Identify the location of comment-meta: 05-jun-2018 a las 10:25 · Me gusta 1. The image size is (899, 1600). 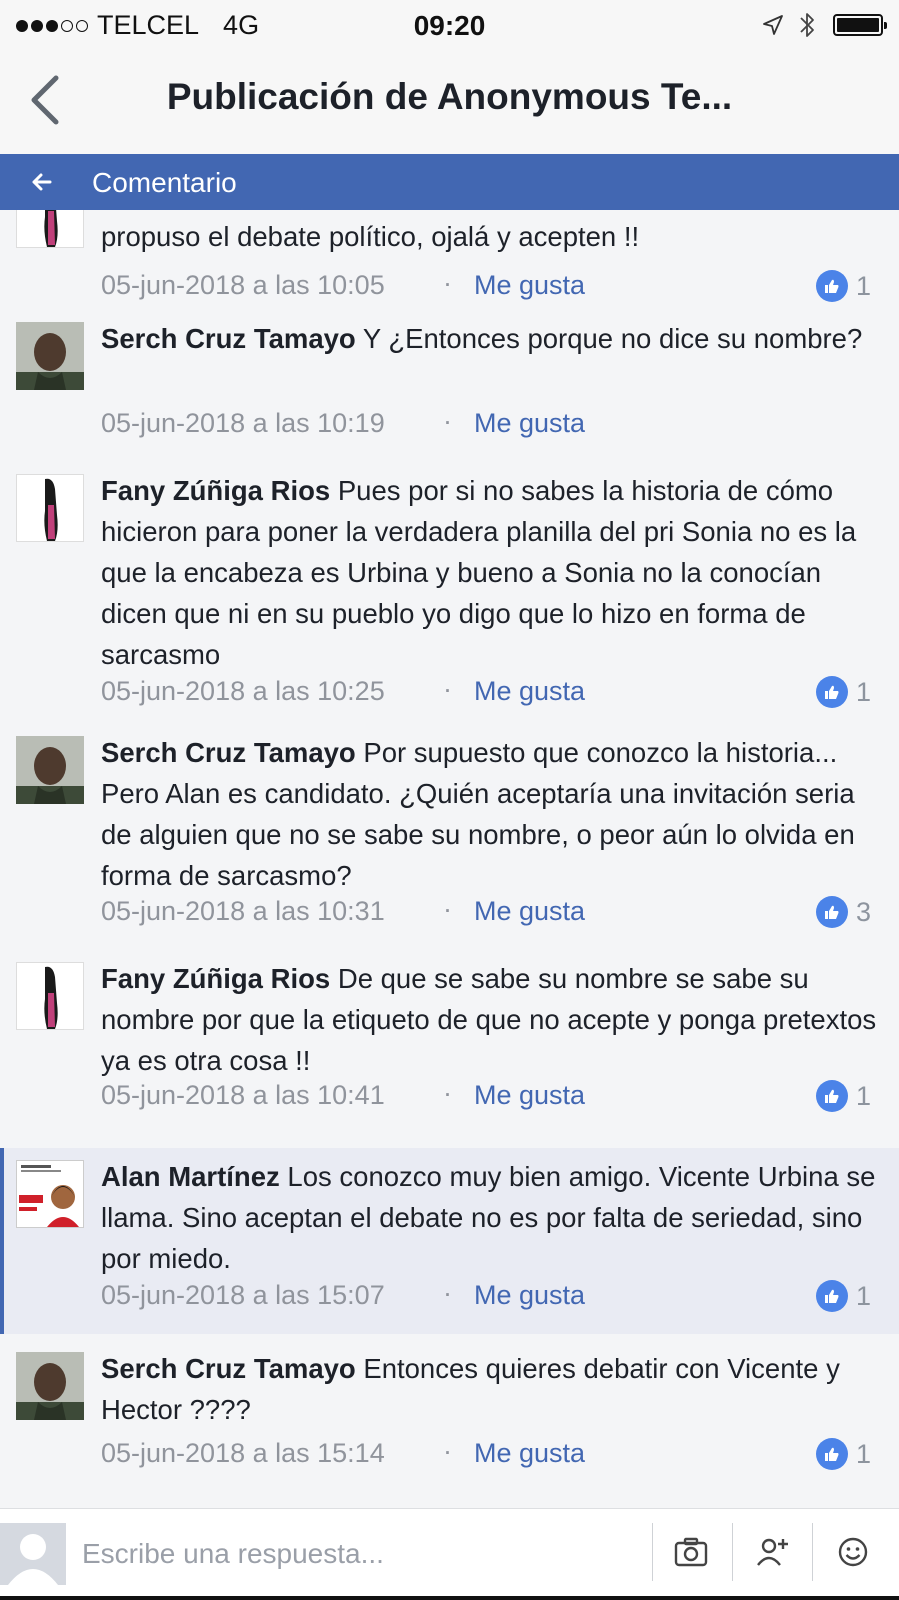
(486, 695).